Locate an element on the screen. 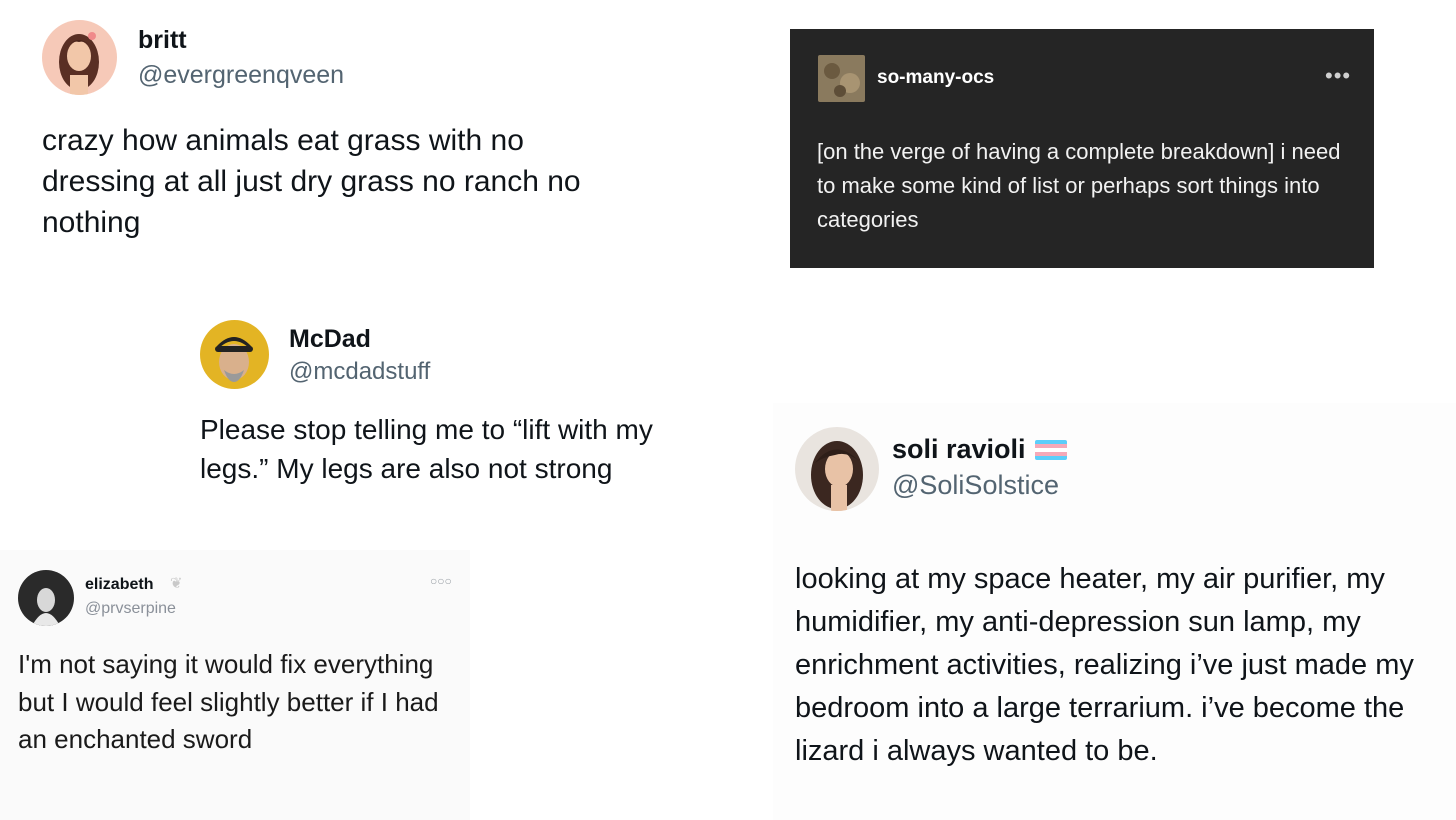 Image resolution: width=1456 pixels, height=820 pixels. blog-name: so-many-ocs is located at coordinates (935, 78).